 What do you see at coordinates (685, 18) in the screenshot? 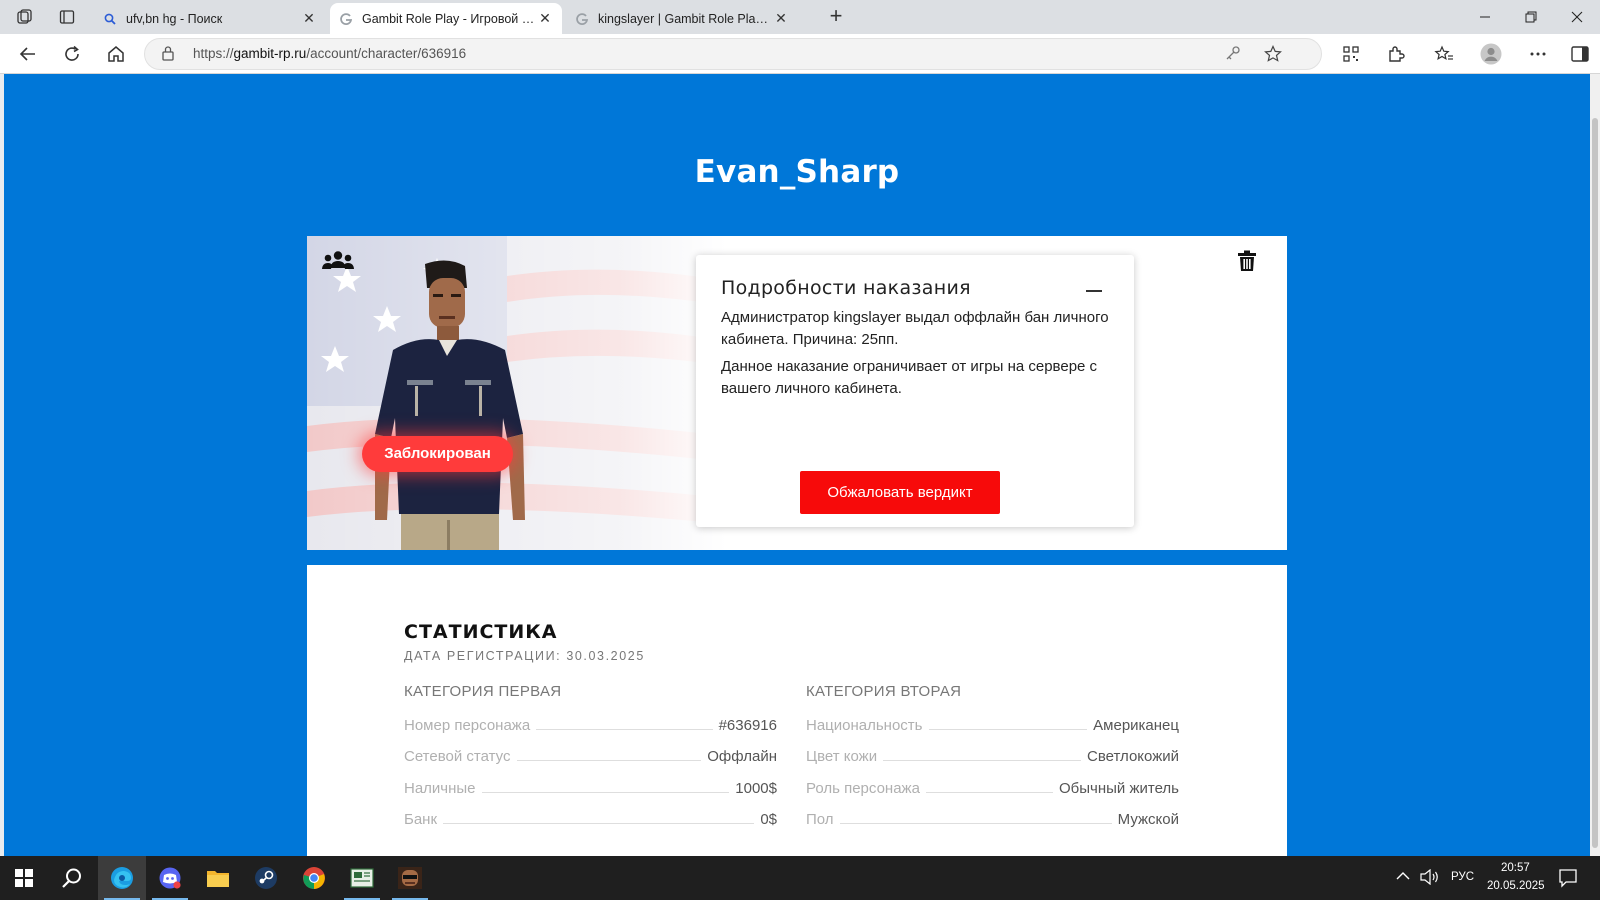
I see `tab-title: kingslayer | Gambit Role Play - Форум` at bounding box center [685, 18].